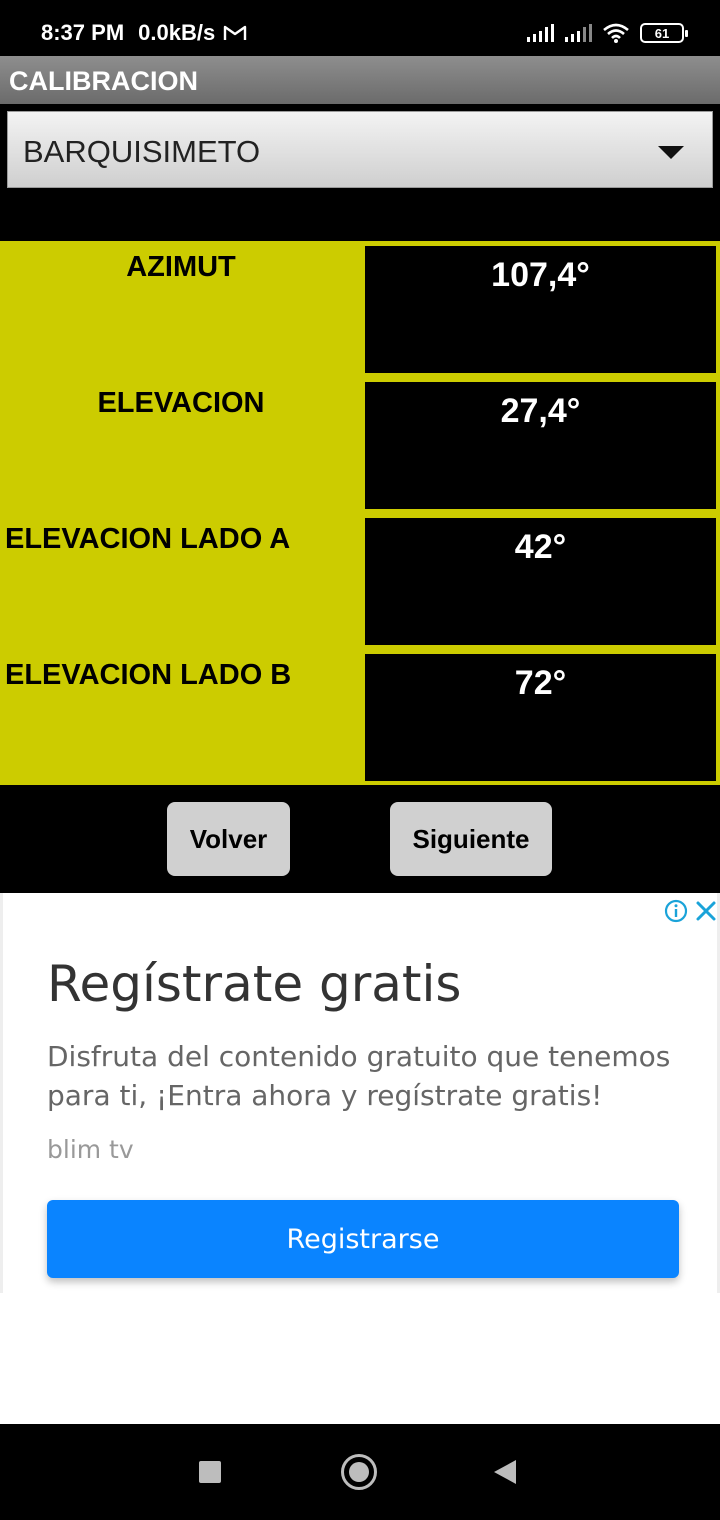  I want to click on battery-icon: 61, so click(664, 33).